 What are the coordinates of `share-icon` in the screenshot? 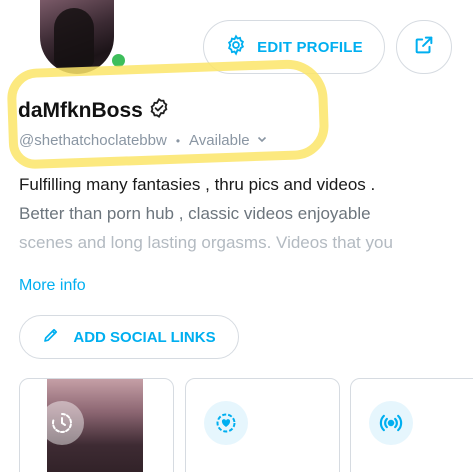 It's located at (424, 47).